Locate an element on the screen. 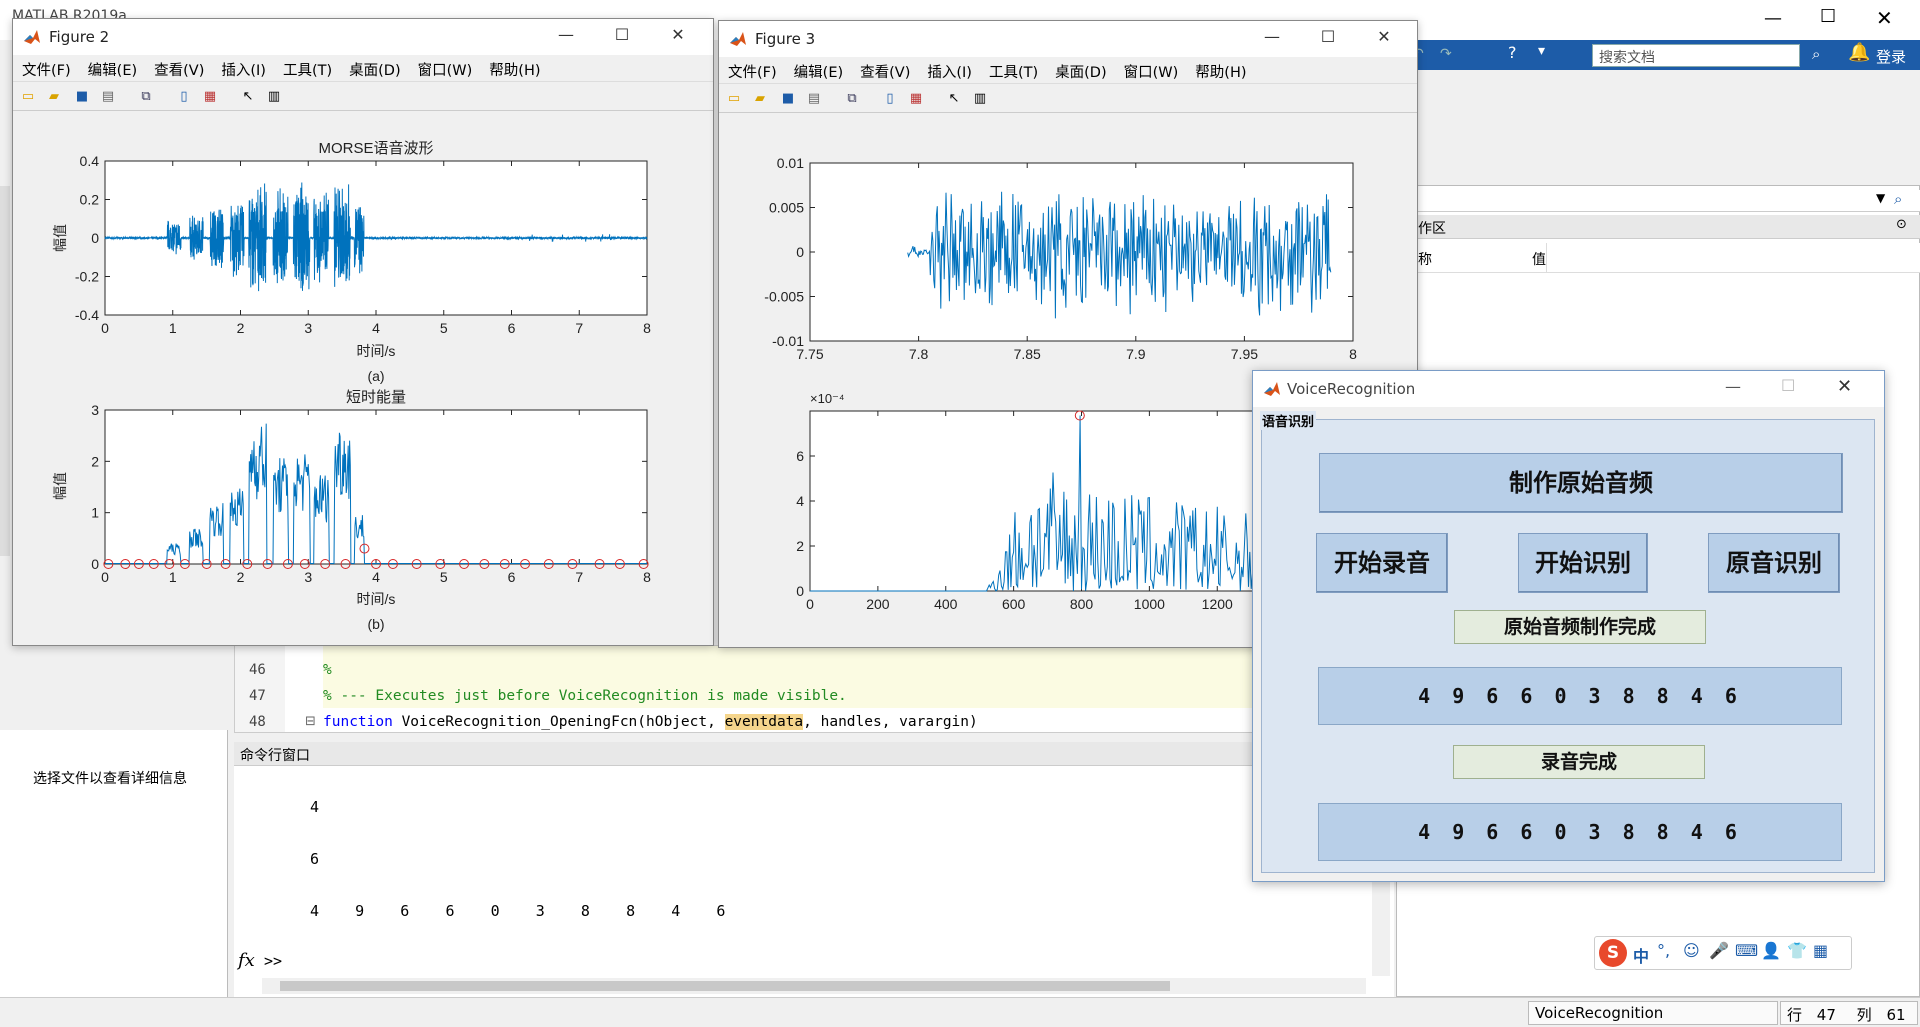 This screenshot has height=1027, width=1920. command-prompt: >> is located at coordinates (273, 961).